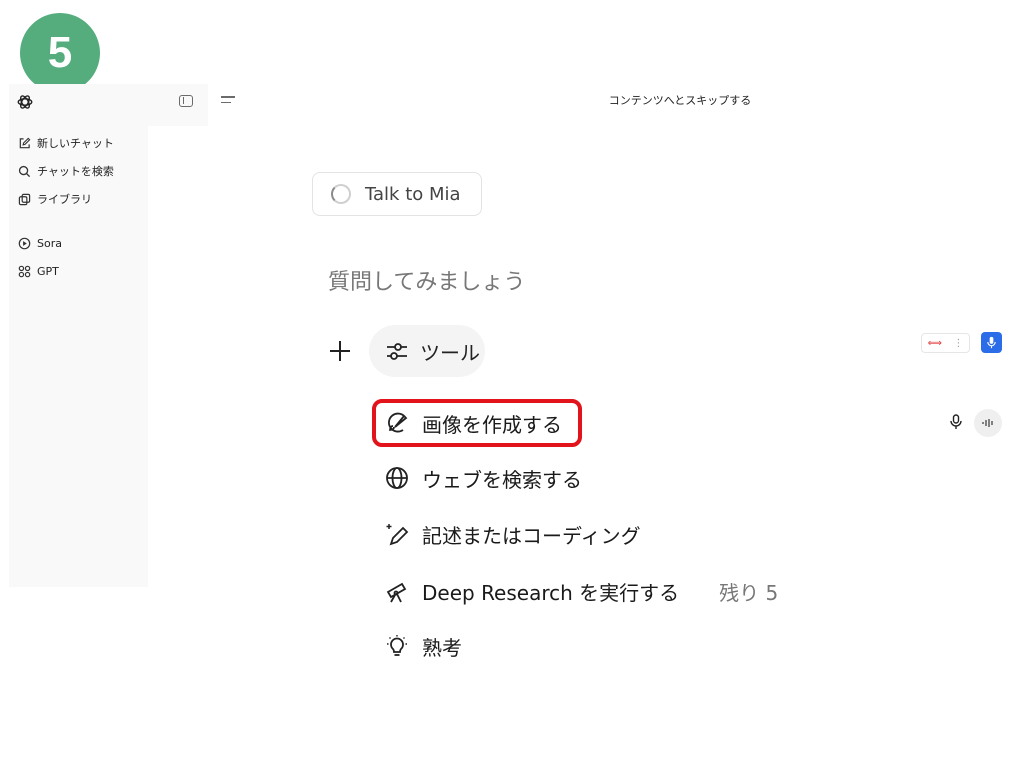 The height and width of the screenshot is (768, 1024). What do you see at coordinates (680, 100) in the screenshot?
I see `skip-to-content-link: コンテンツへとスキップする` at bounding box center [680, 100].